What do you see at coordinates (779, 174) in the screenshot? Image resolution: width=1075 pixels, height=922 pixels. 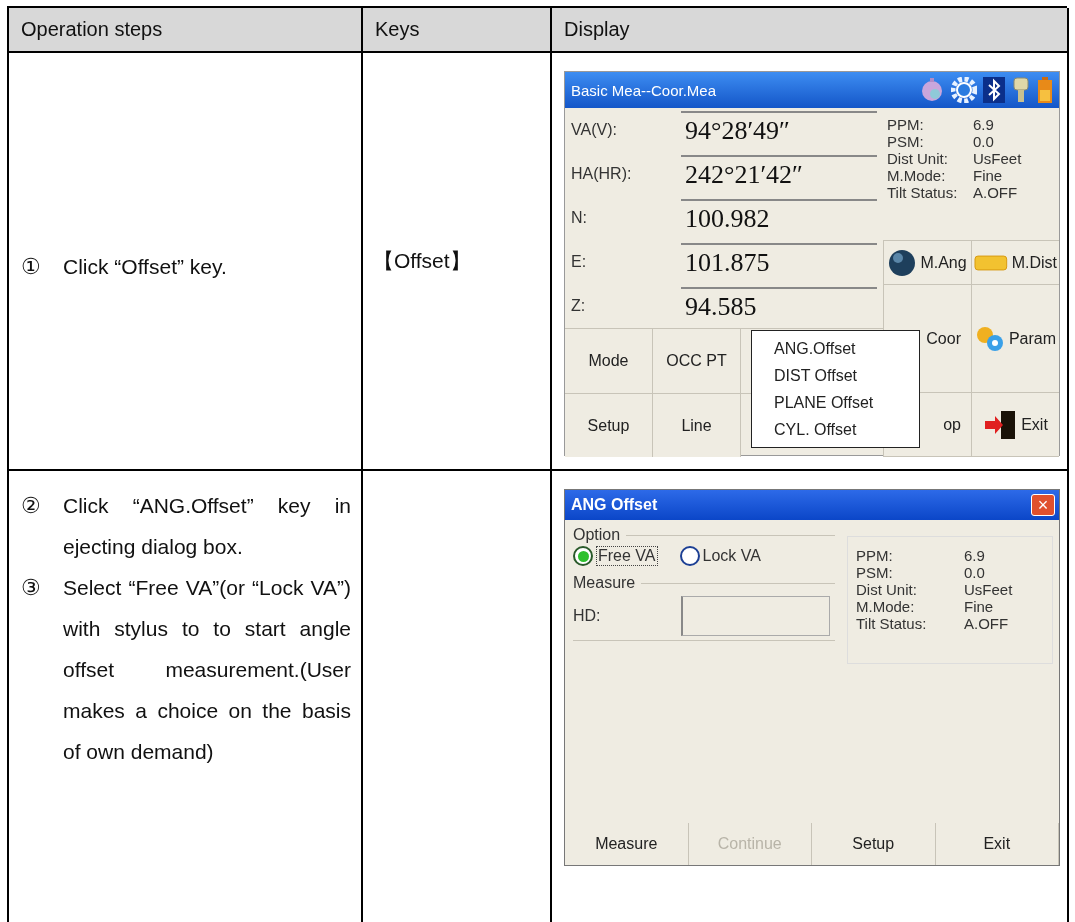 I see `value-field: 242°21′42″` at bounding box center [779, 174].